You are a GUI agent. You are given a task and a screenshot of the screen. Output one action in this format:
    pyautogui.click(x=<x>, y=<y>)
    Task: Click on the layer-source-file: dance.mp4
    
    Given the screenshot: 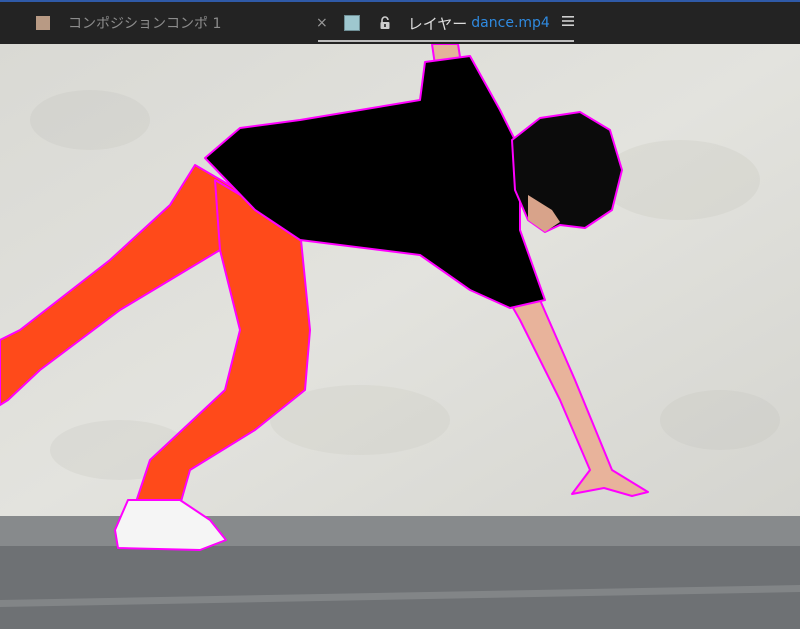 What is the action you would take?
    pyautogui.click(x=510, y=23)
    